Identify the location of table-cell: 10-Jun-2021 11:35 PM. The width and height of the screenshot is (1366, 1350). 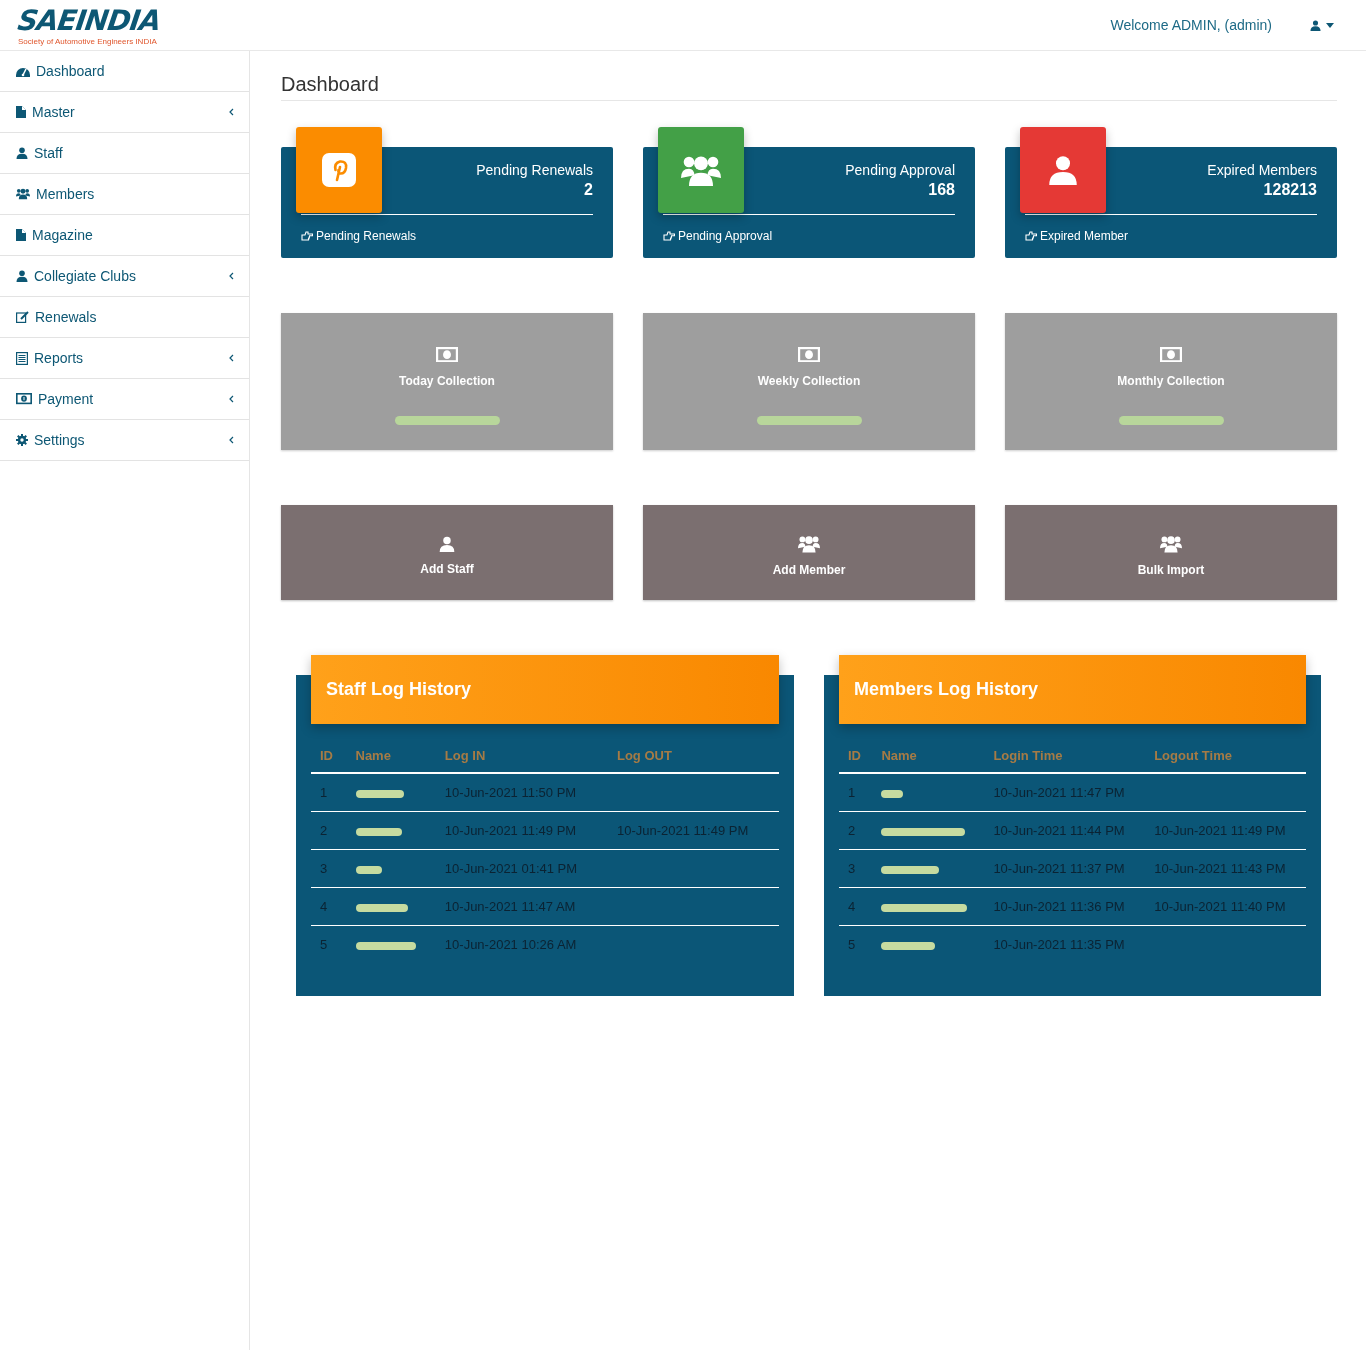
(1065, 944).